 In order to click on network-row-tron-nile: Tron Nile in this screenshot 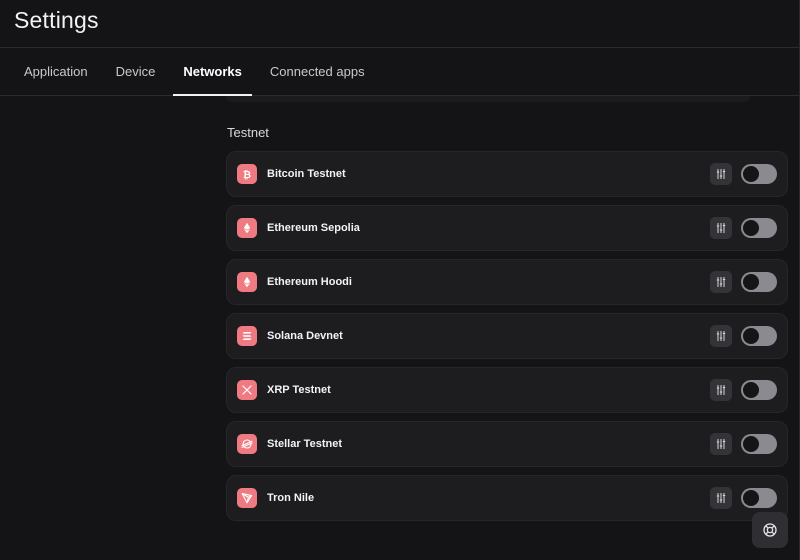, I will do `click(507, 498)`.